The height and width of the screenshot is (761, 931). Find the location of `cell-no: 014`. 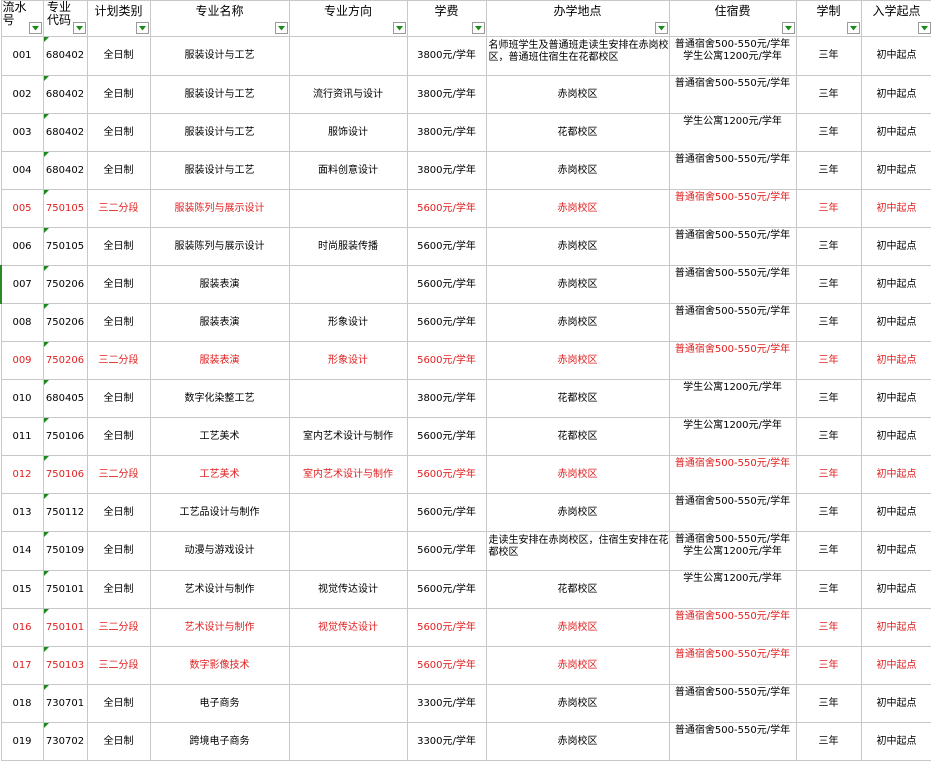

cell-no: 014 is located at coordinates (22, 551).